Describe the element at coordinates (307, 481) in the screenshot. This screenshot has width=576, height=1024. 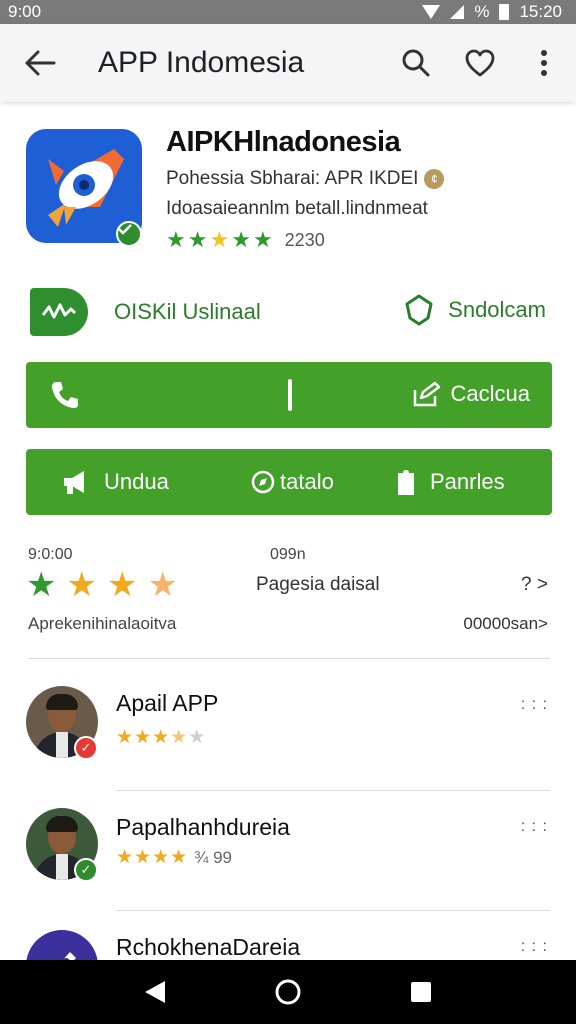
I see `catalog-label: tatalo` at that location.